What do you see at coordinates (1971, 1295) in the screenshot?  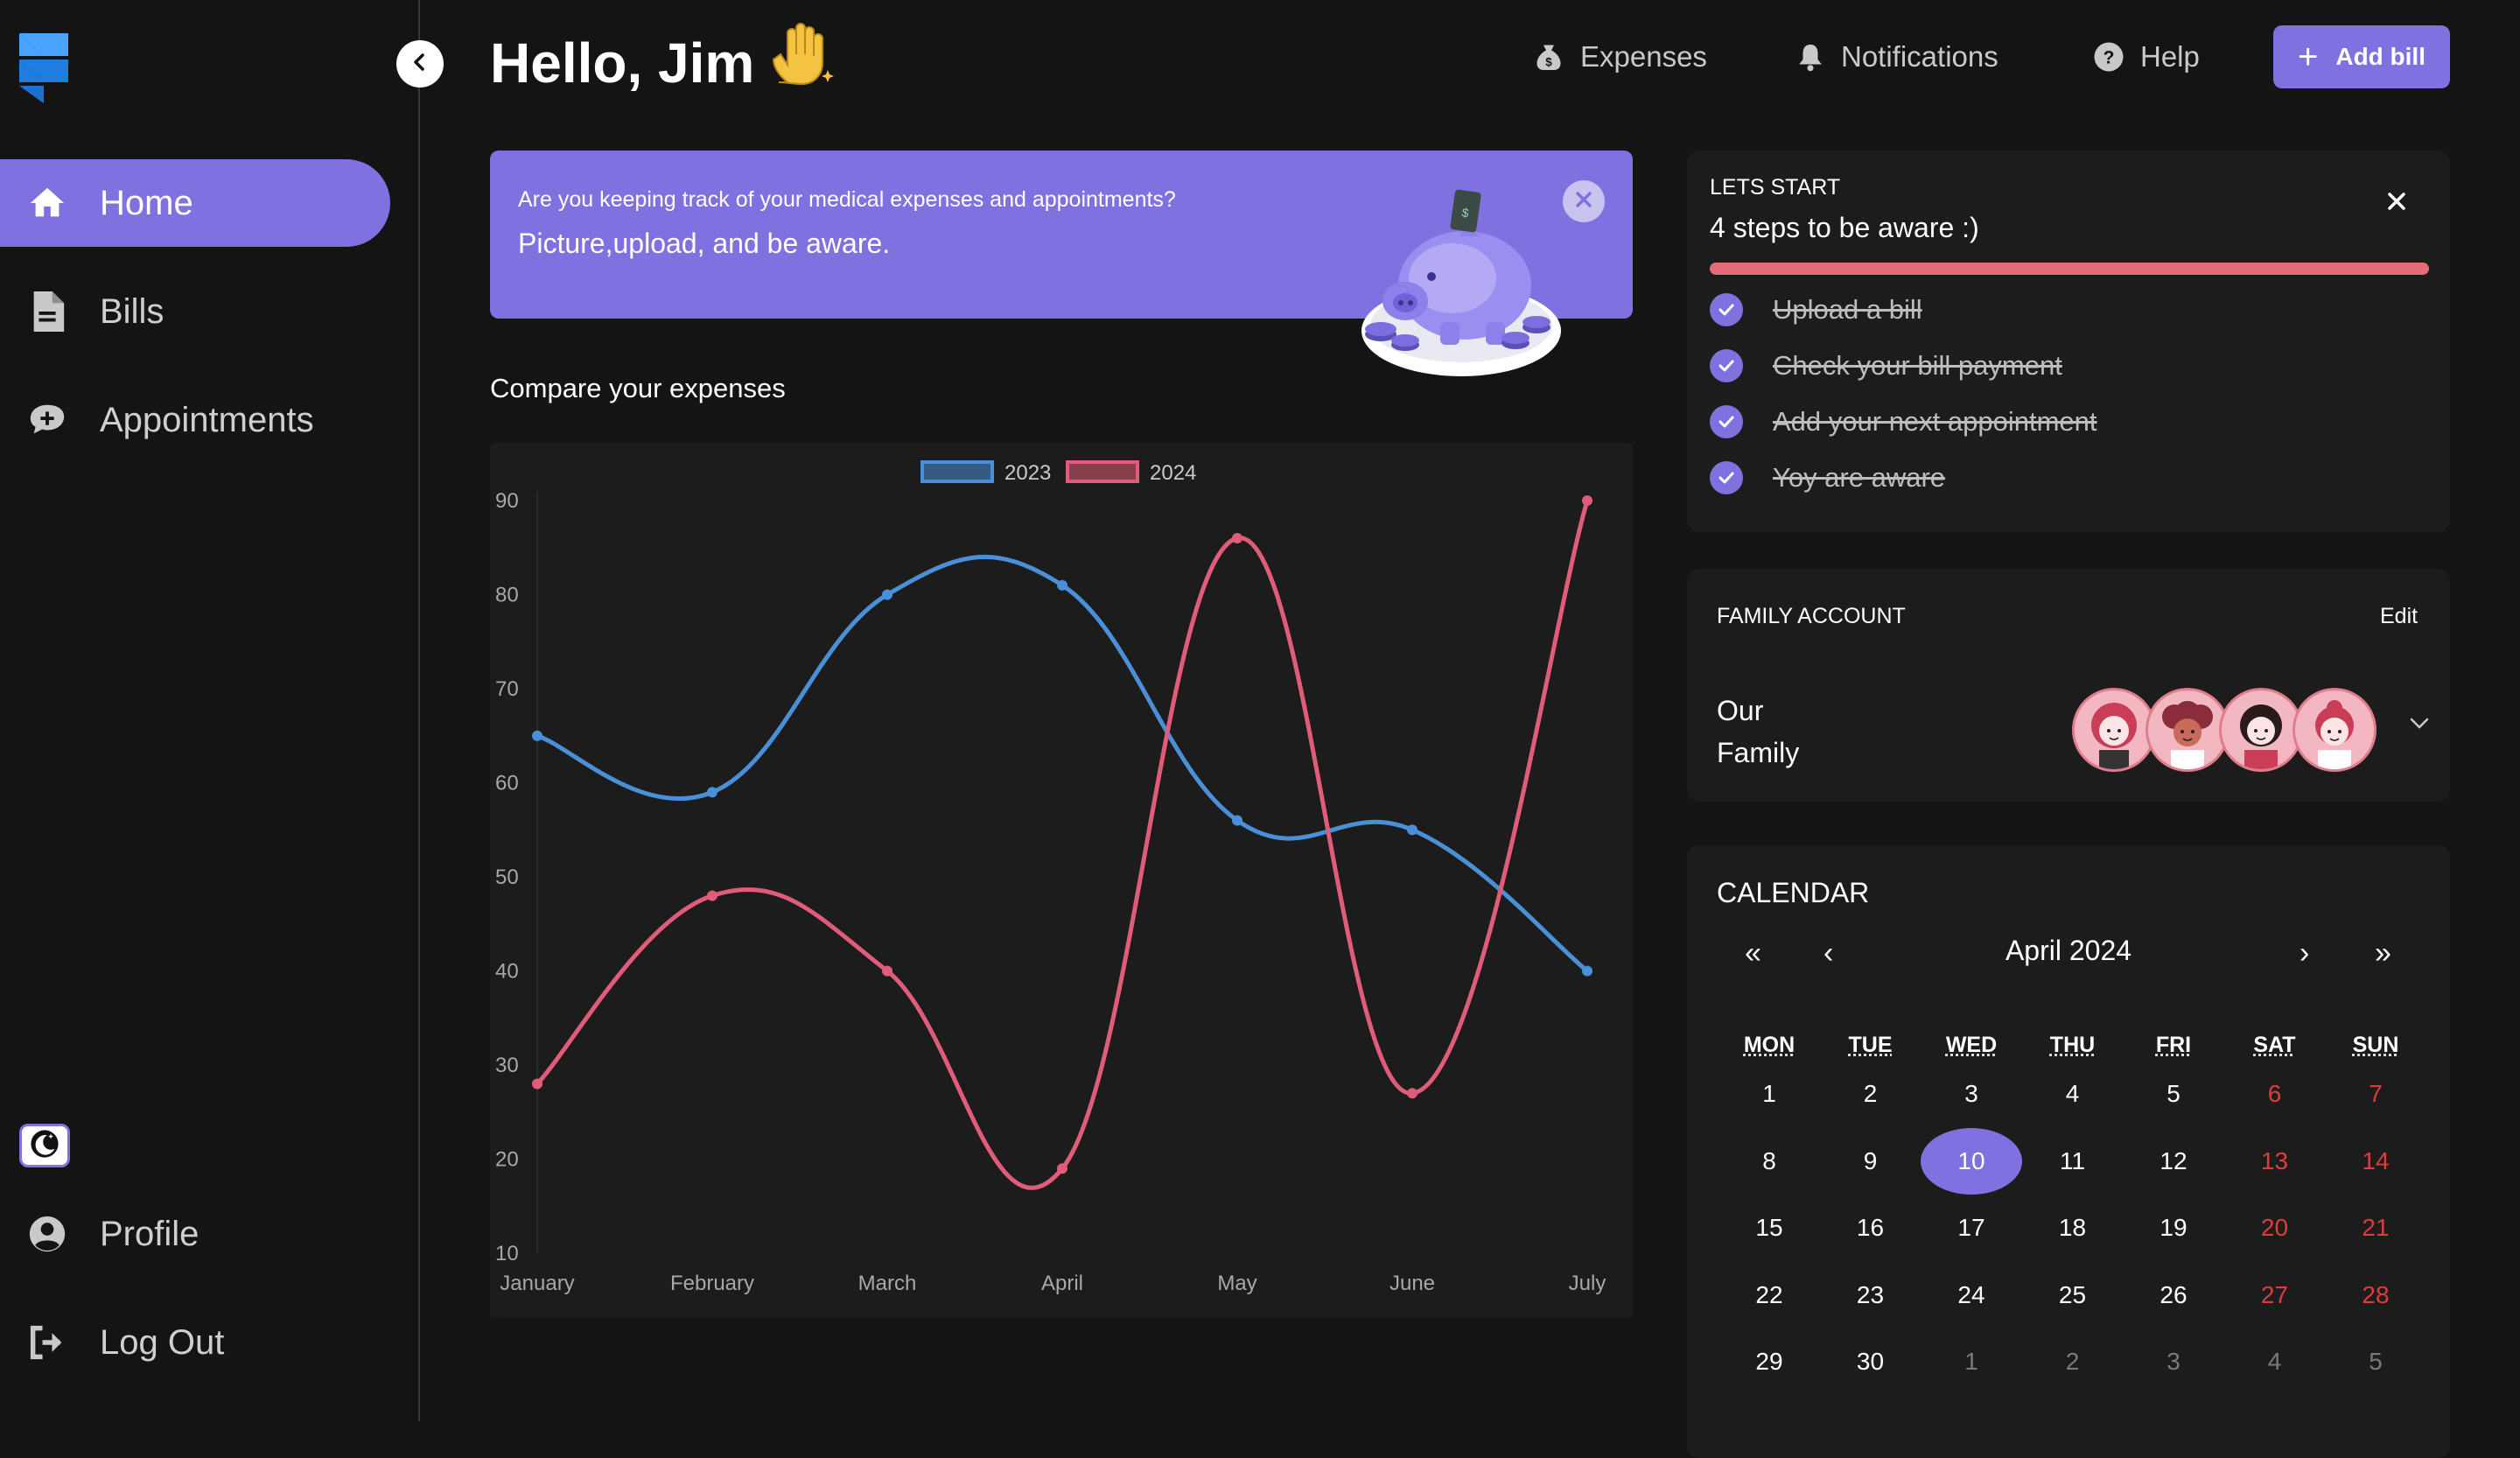 I see `calendar-day: 24` at bounding box center [1971, 1295].